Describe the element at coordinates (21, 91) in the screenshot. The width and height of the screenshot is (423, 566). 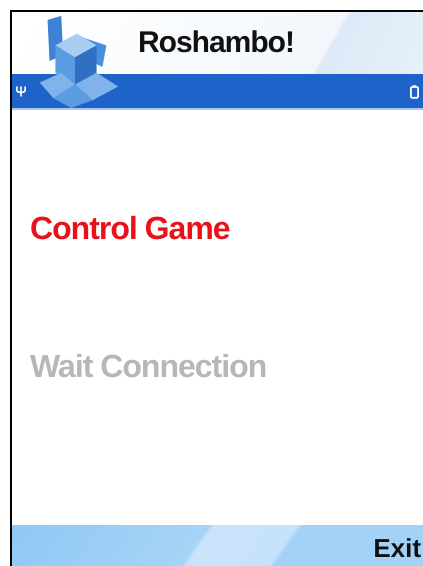
I see `signal-icon` at that location.